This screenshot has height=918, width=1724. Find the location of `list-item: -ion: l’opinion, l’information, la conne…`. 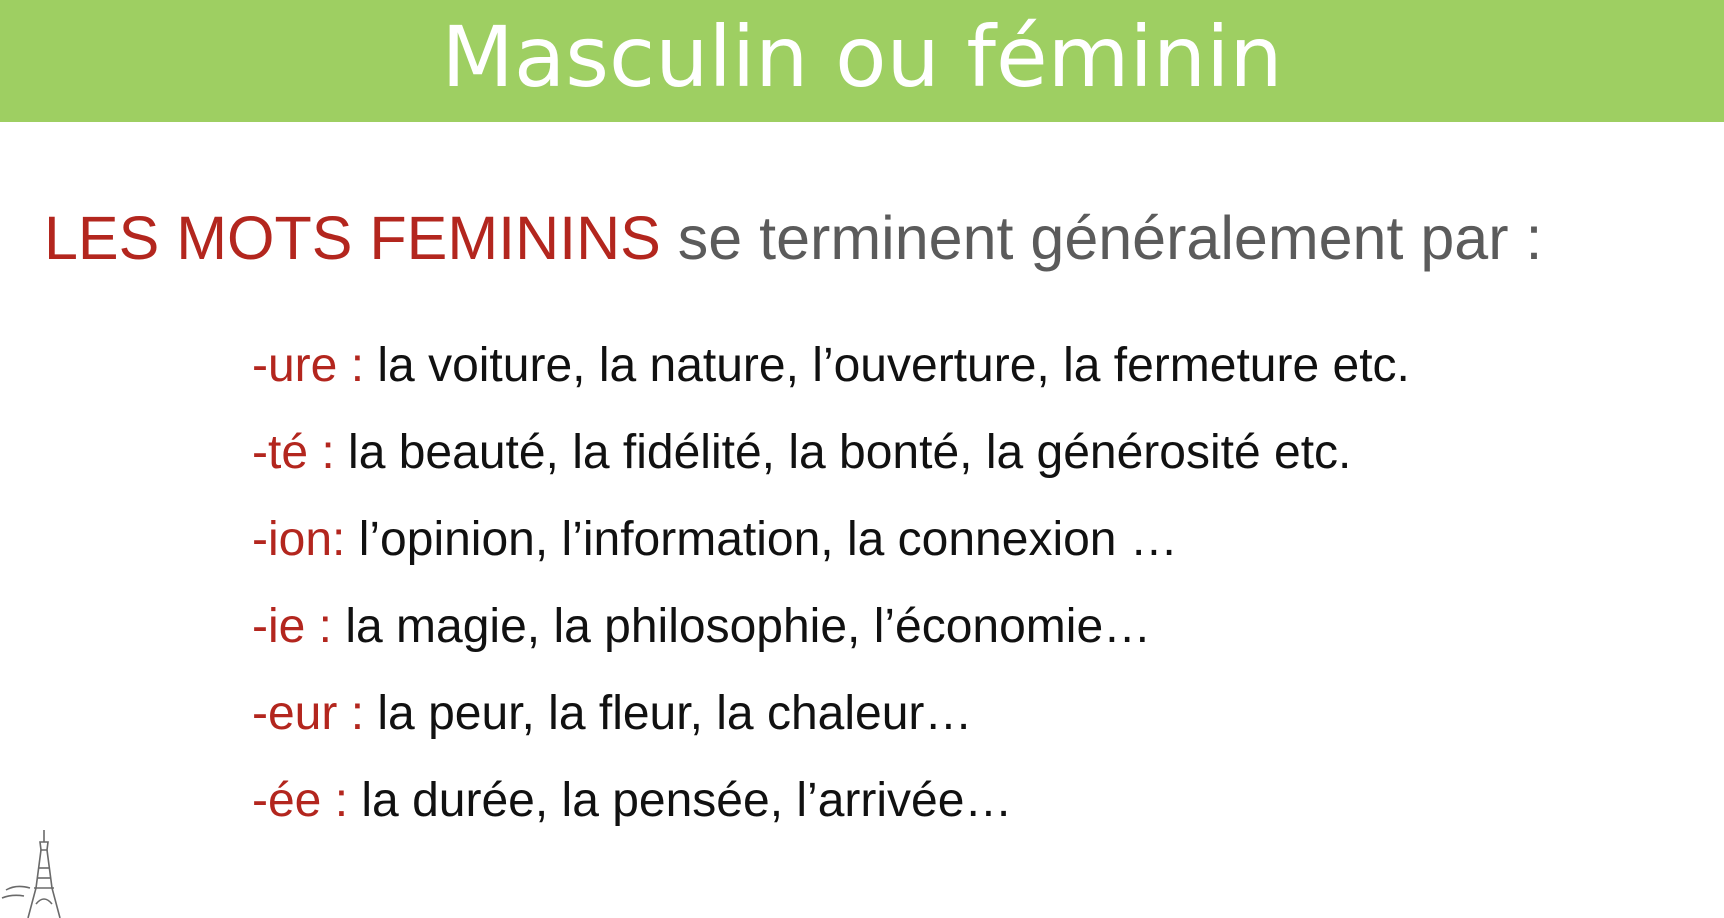

list-item: -ion: l’opinion, l’information, la conne… is located at coordinates (715, 540).